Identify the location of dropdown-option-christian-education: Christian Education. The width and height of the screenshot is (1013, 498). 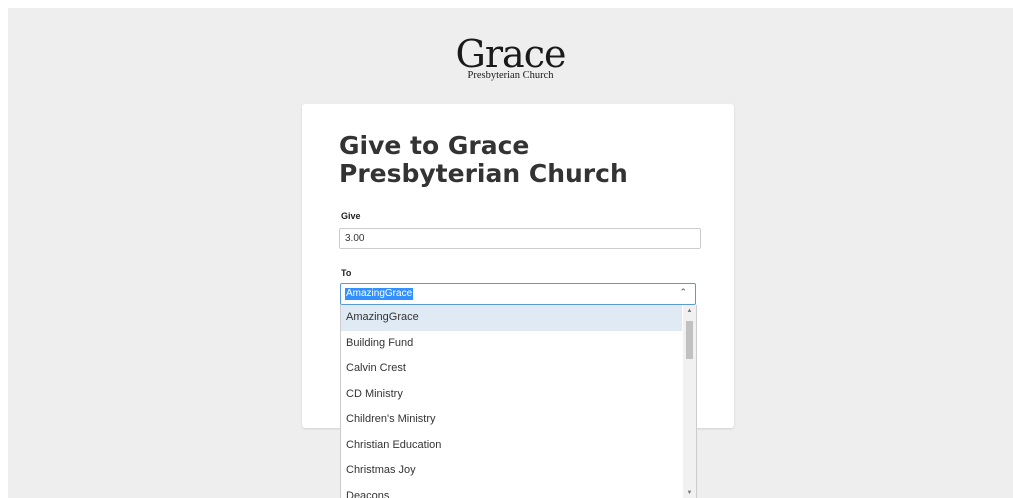
(511, 446).